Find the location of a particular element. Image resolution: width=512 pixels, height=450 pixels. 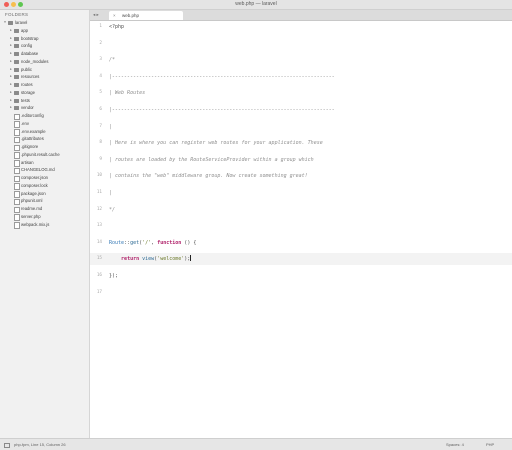

tree-folder-root: ▾ laravel is located at coordinates (44, 23).